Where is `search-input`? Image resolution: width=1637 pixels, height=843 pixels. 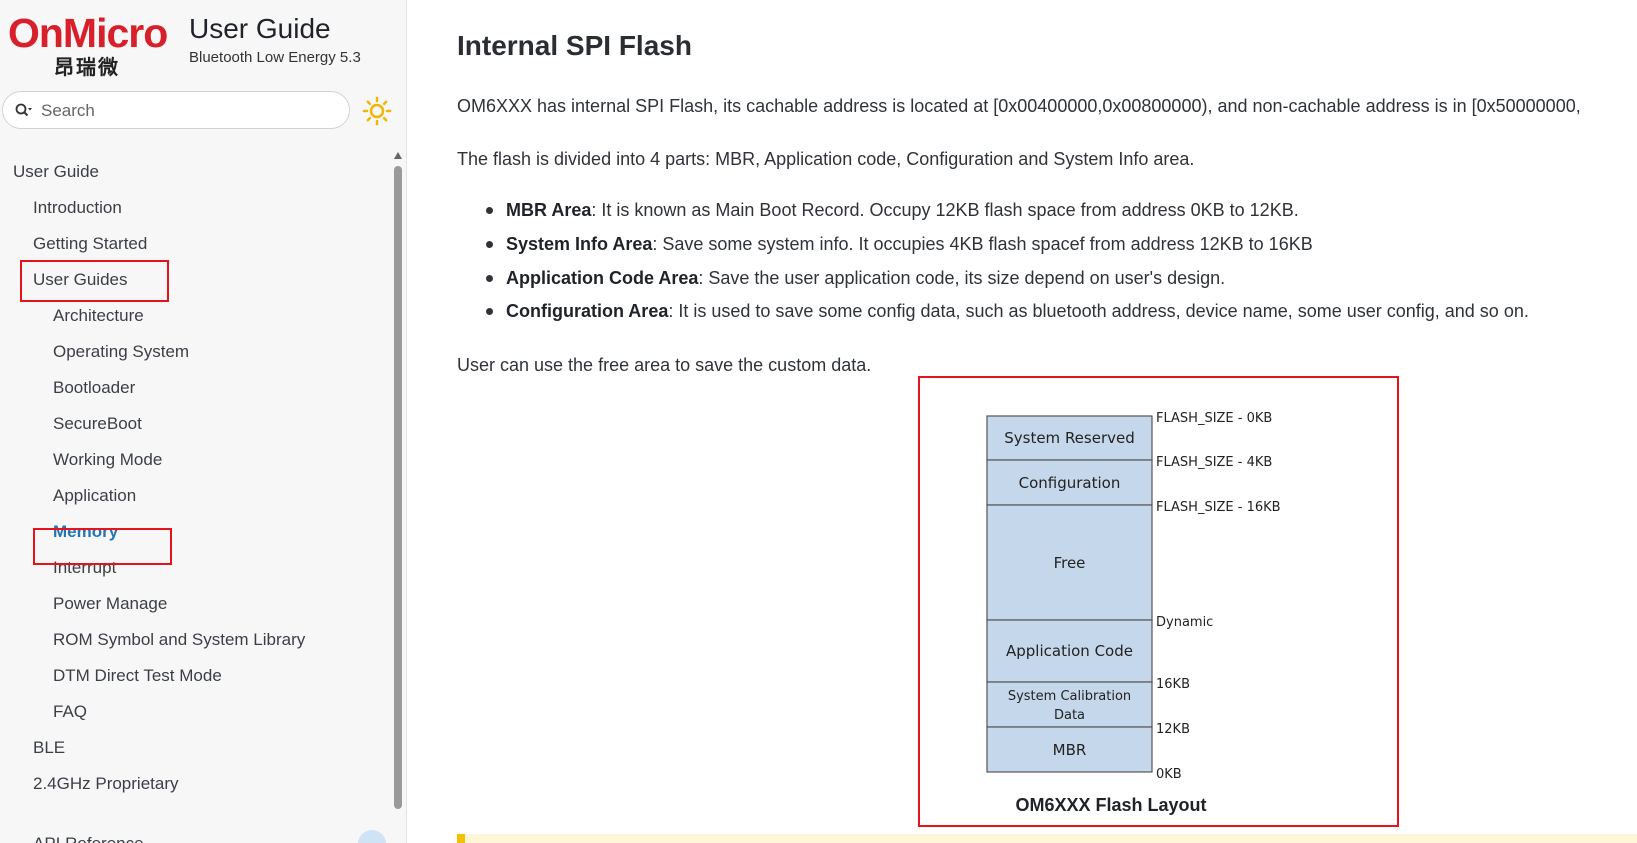
search-input is located at coordinates (191, 111).